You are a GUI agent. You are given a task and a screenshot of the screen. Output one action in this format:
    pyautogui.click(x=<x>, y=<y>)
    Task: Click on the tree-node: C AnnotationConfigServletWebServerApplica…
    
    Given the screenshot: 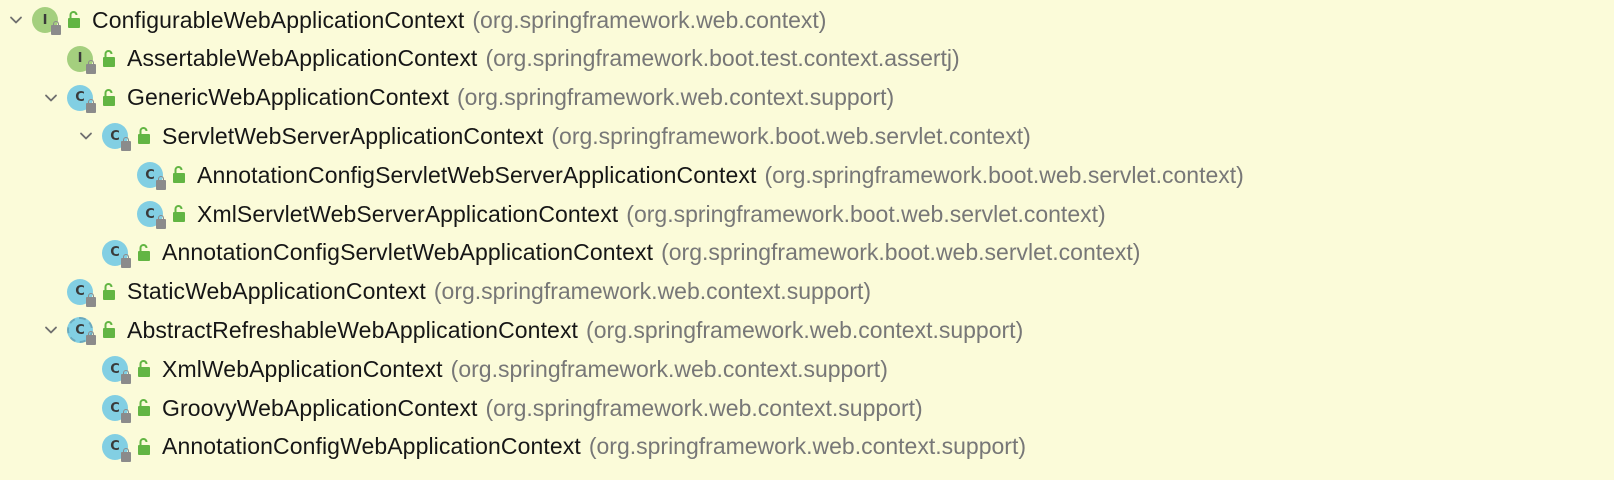 What is the action you would take?
    pyautogui.click(x=676, y=175)
    